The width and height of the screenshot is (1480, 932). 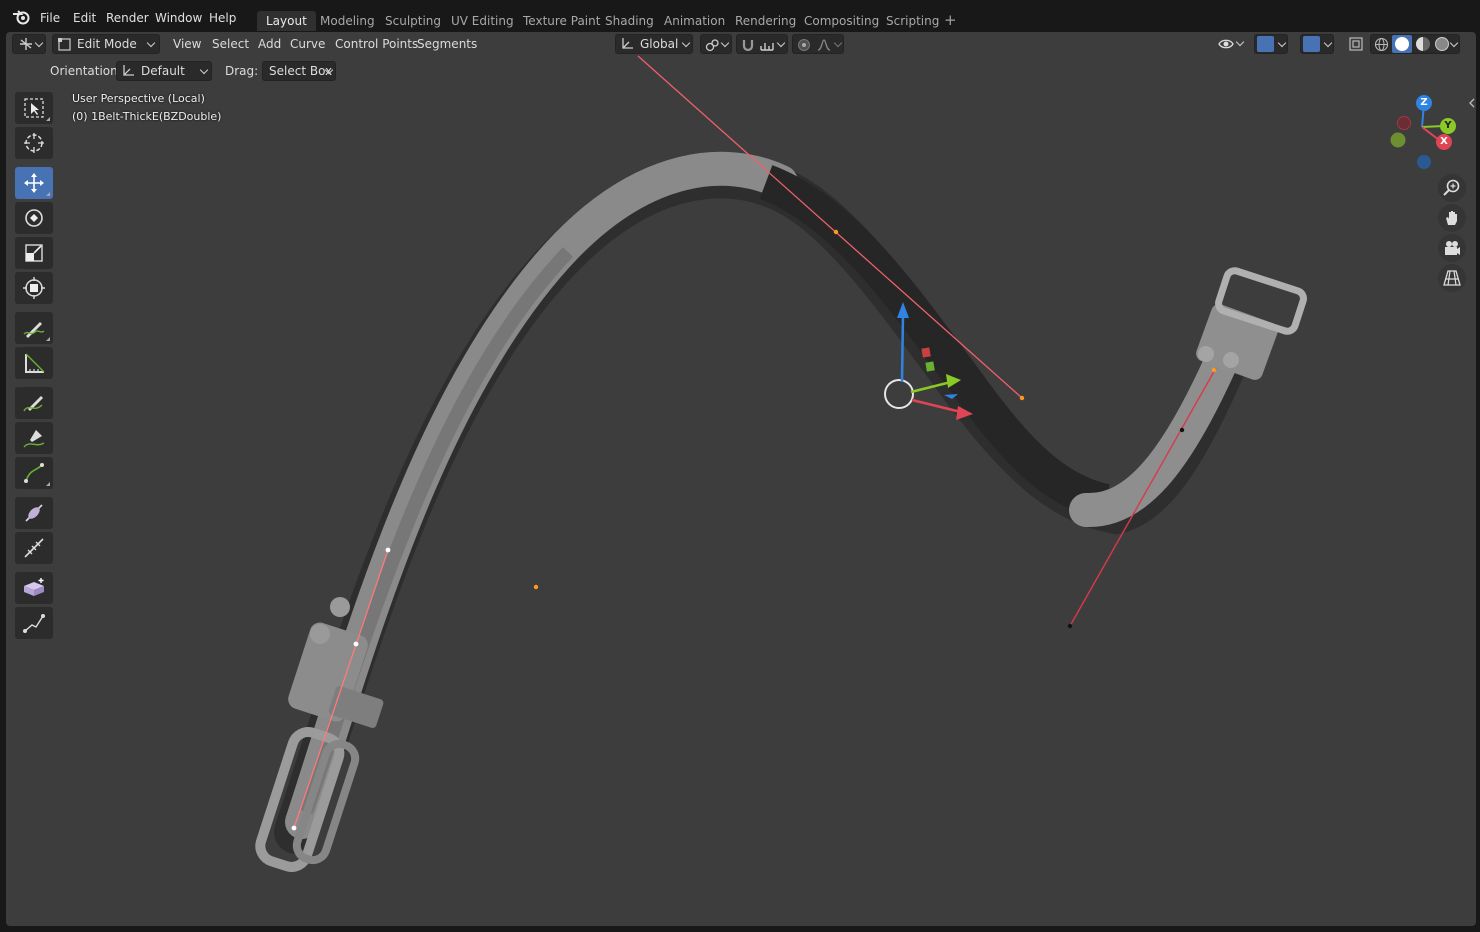 What do you see at coordinates (187, 44) in the screenshot?
I see `menu-view: View` at bounding box center [187, 44].